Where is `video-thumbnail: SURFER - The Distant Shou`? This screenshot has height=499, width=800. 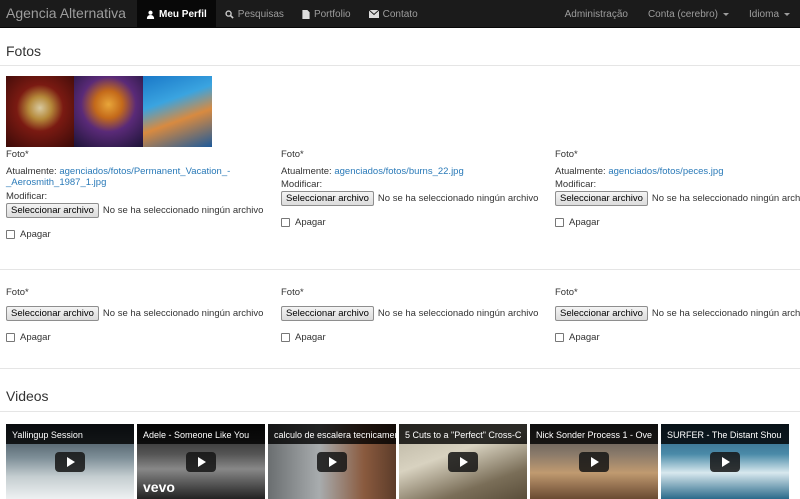 video-thumbnail: SURFER - The Distant Shou is located at coordinates (725, 461).